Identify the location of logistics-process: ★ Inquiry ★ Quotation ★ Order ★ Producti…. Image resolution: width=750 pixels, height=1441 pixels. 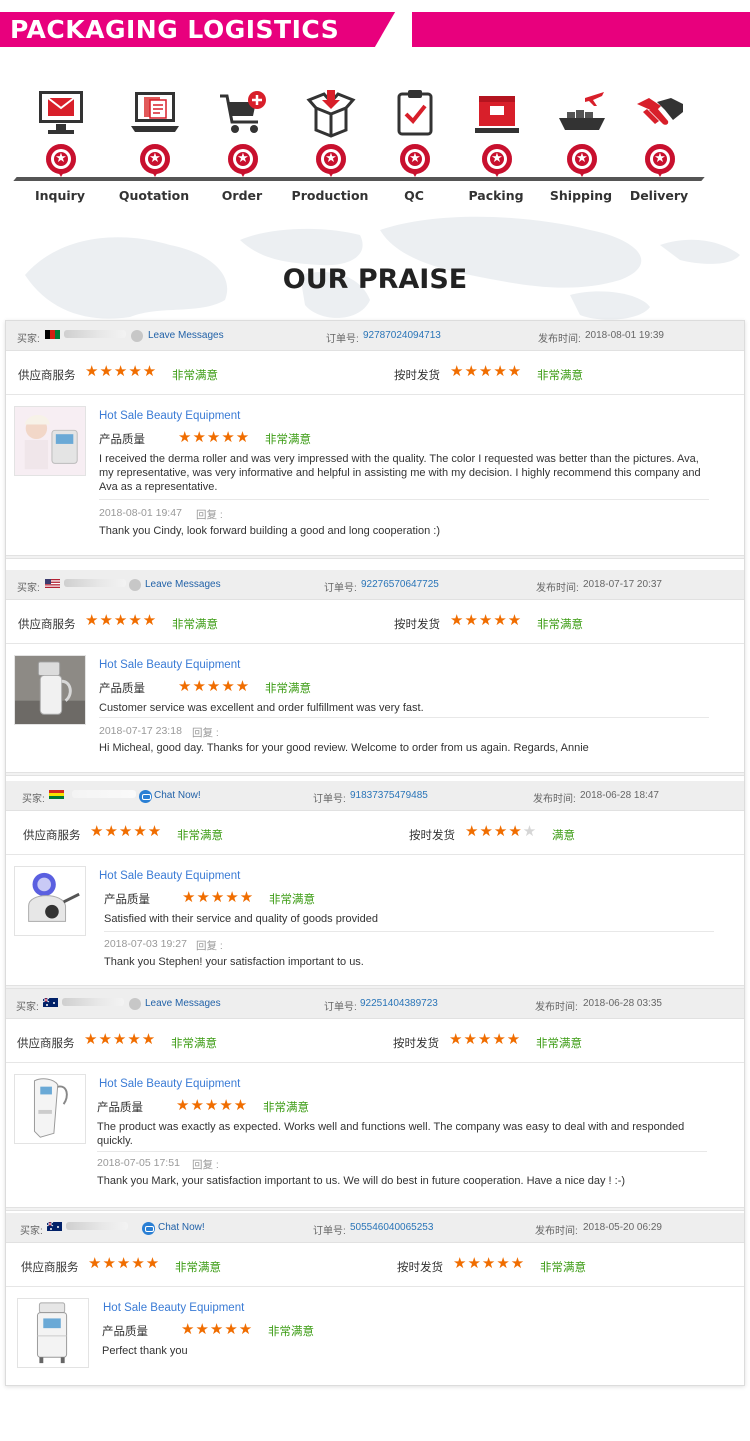
(375, 150).